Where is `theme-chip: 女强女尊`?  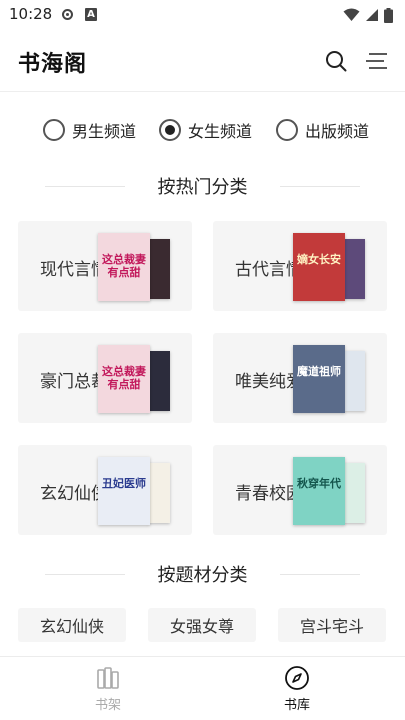 theme-chip: 女强女尊 is located at coordinates (202, 625).